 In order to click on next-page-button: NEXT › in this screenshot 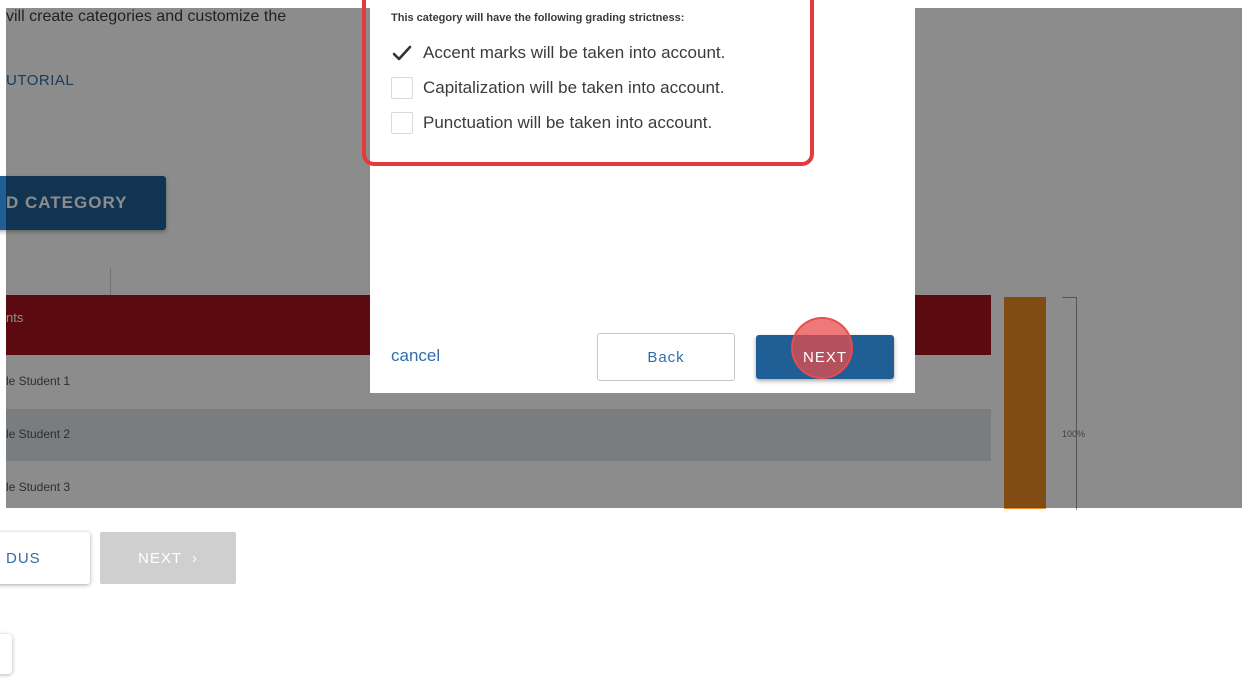, I will do `click(168, 558)`.